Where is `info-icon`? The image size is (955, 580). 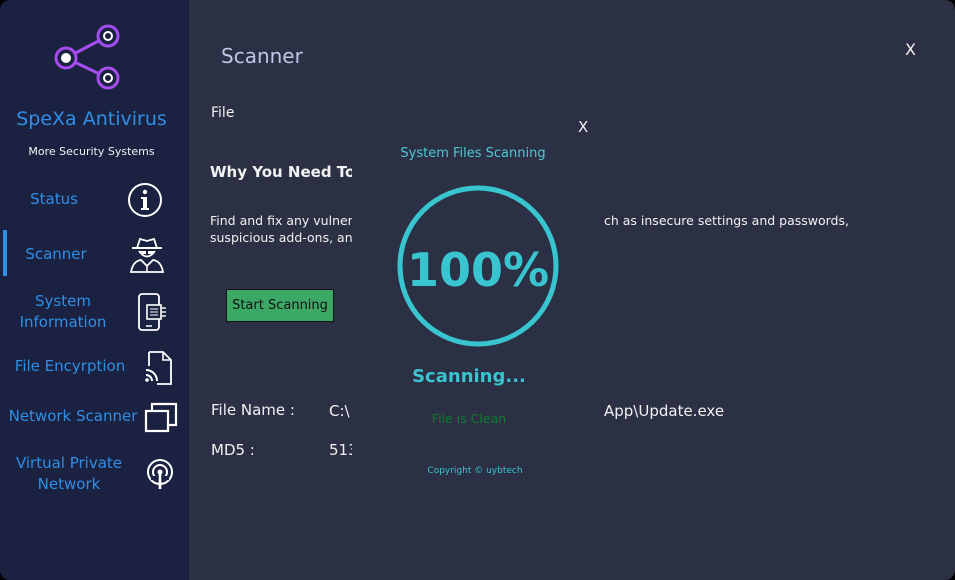
info-icon is located at coordinates (145, 200).